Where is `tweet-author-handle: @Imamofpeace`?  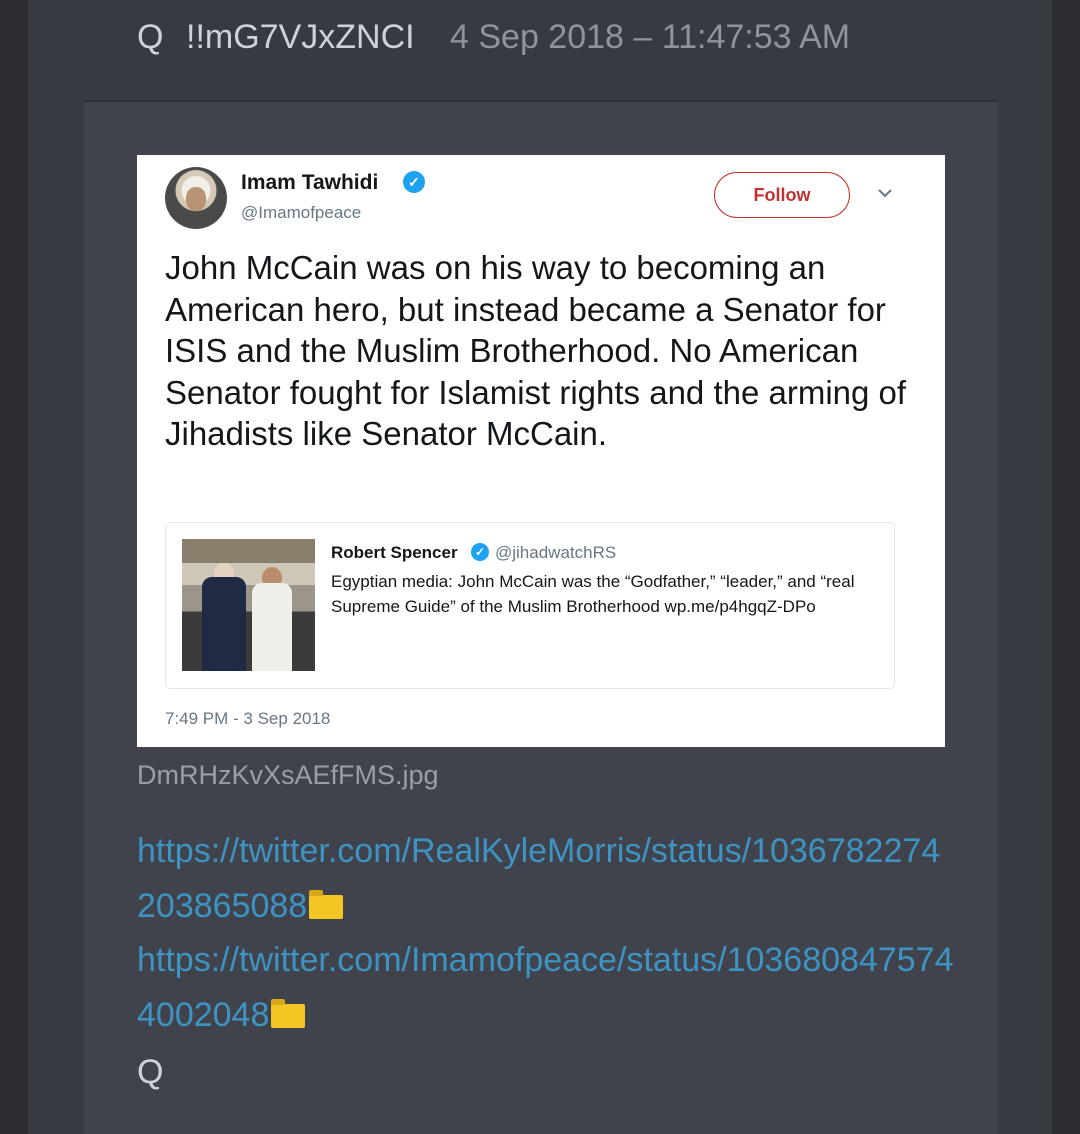
tweet-author-handle: @Imamofpeace is located at coordinates (301, 212).